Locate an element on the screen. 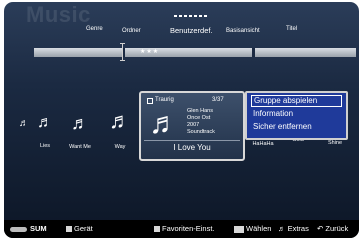 The width and height of the screenshot is (363, 240). menu-item-gruppe-abspielen: Gruppe abspielen is located at coordinates (296, 101).